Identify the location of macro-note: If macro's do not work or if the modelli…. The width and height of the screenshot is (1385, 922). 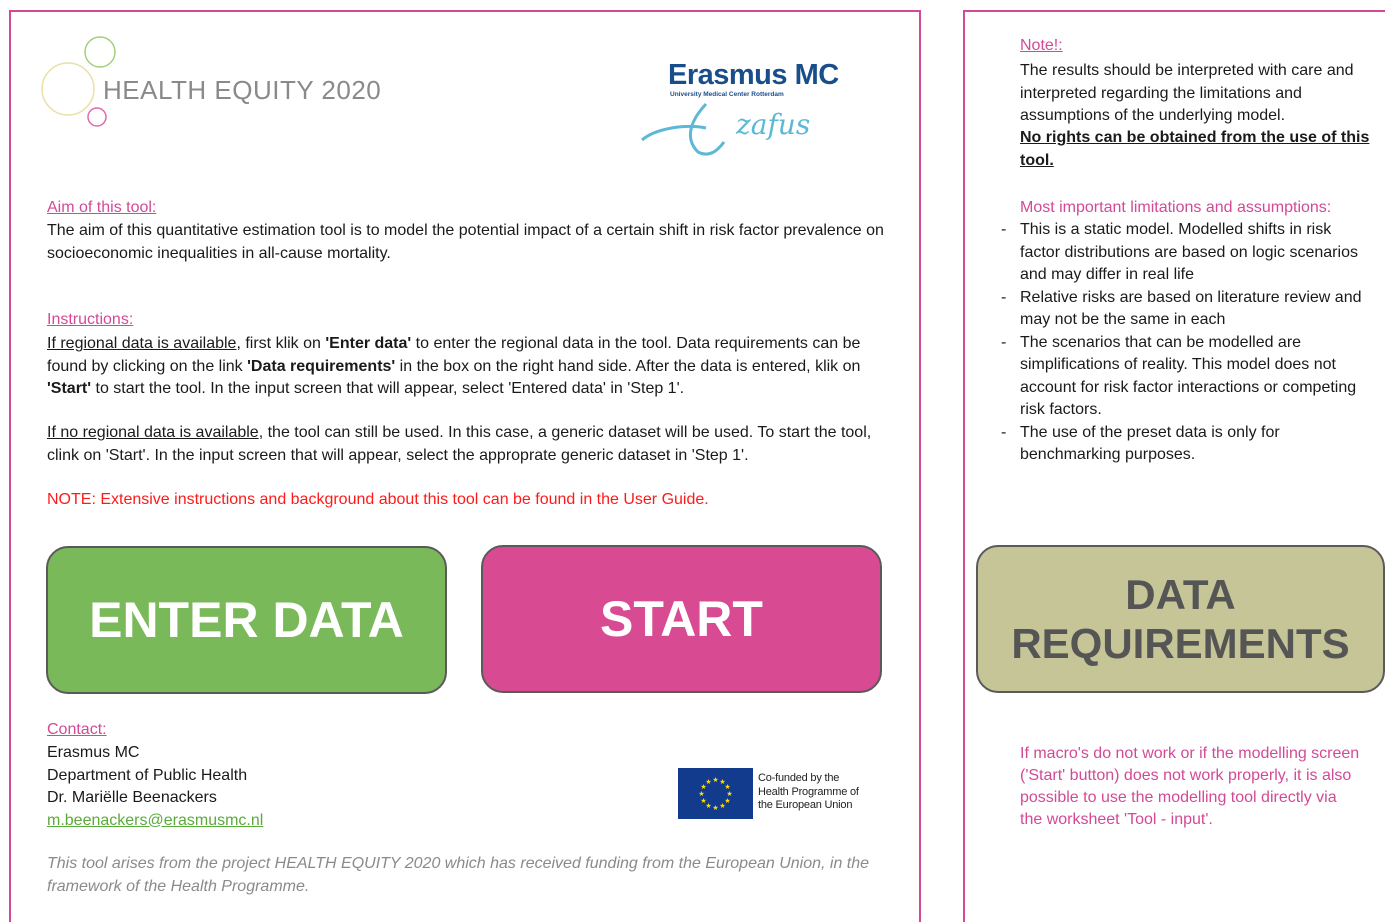
(1190, 786).